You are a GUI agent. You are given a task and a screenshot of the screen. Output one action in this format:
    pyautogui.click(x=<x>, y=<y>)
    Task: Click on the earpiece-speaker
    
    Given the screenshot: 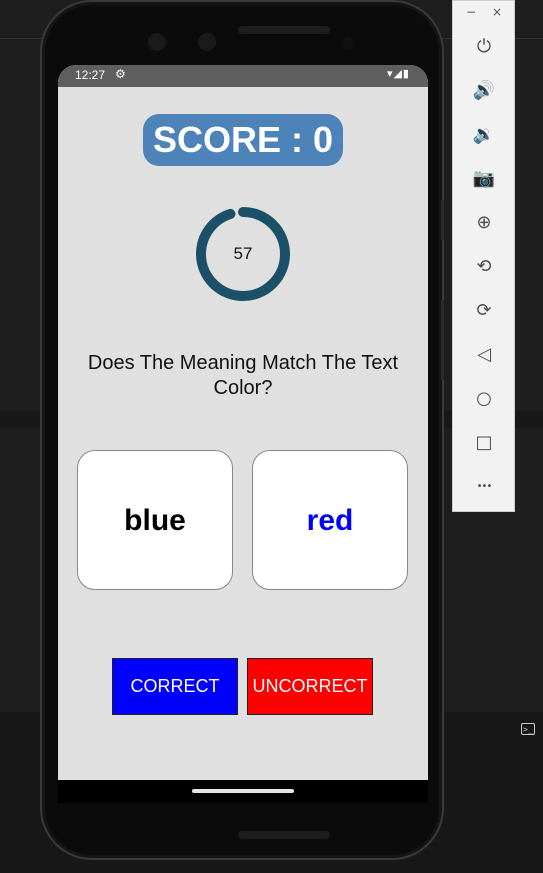 What is the action you would take?
    pyautogui.click(x=284, y=30)
    